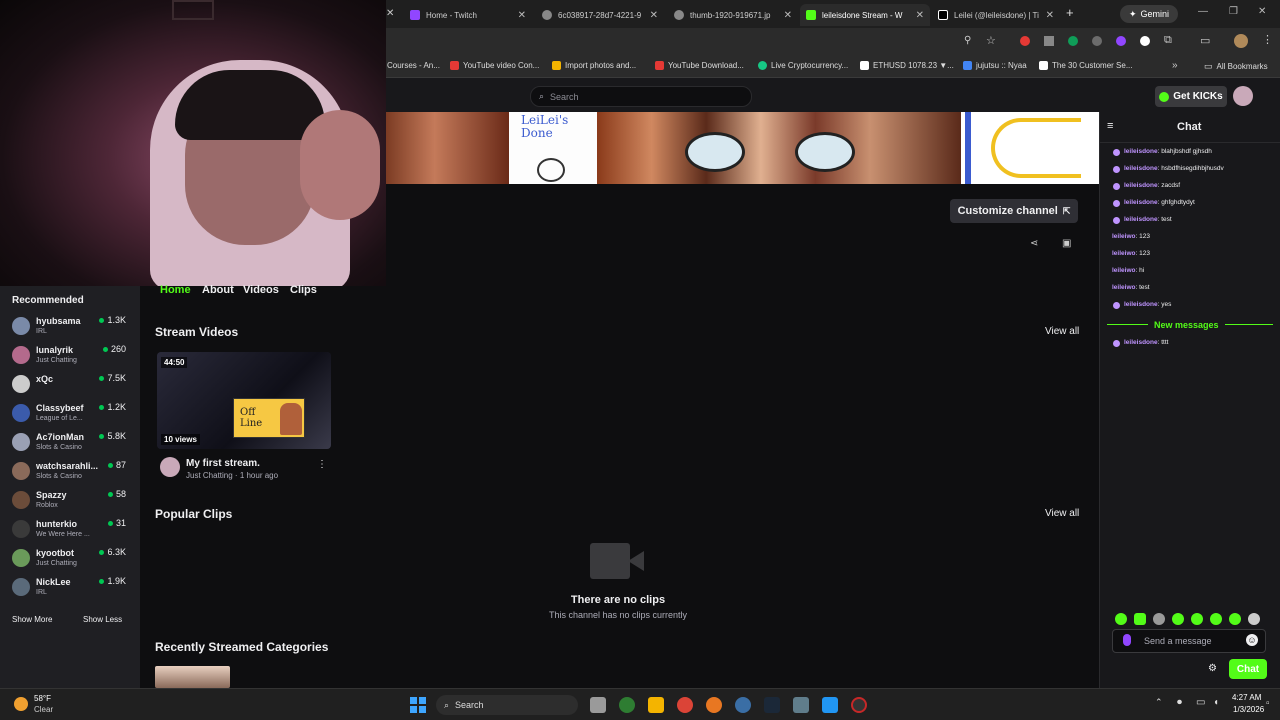 The height and width of the screenshot is (720, 1280). What do you see at coordinates (418, 705) in the screenshot?
I see `windows-start-icon` at bounding box center [418, 705].